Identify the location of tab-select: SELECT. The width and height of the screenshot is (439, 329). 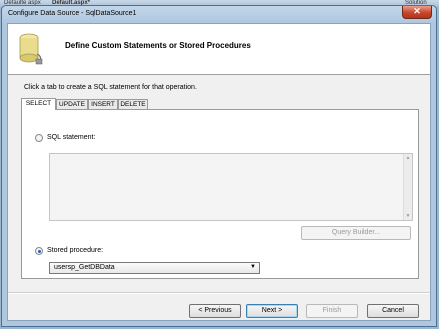
(38, 104).